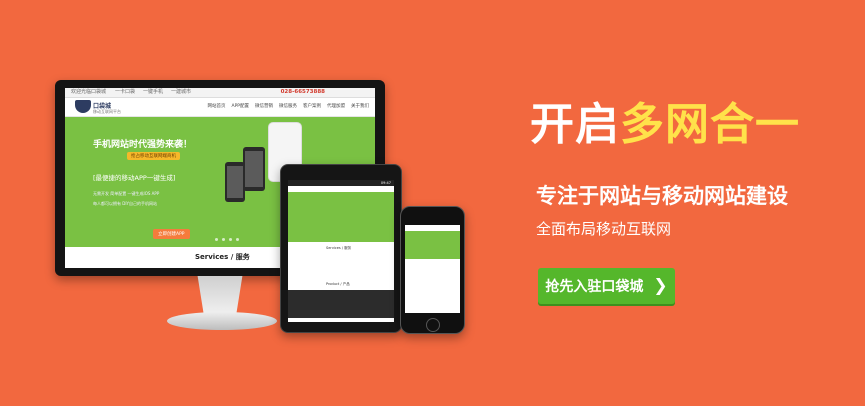 This screenshot has height=406, width=865. Describe the element at coordinates (216, 106) in the screenshot. I see `site-nav-item: 网站首页` at that location.